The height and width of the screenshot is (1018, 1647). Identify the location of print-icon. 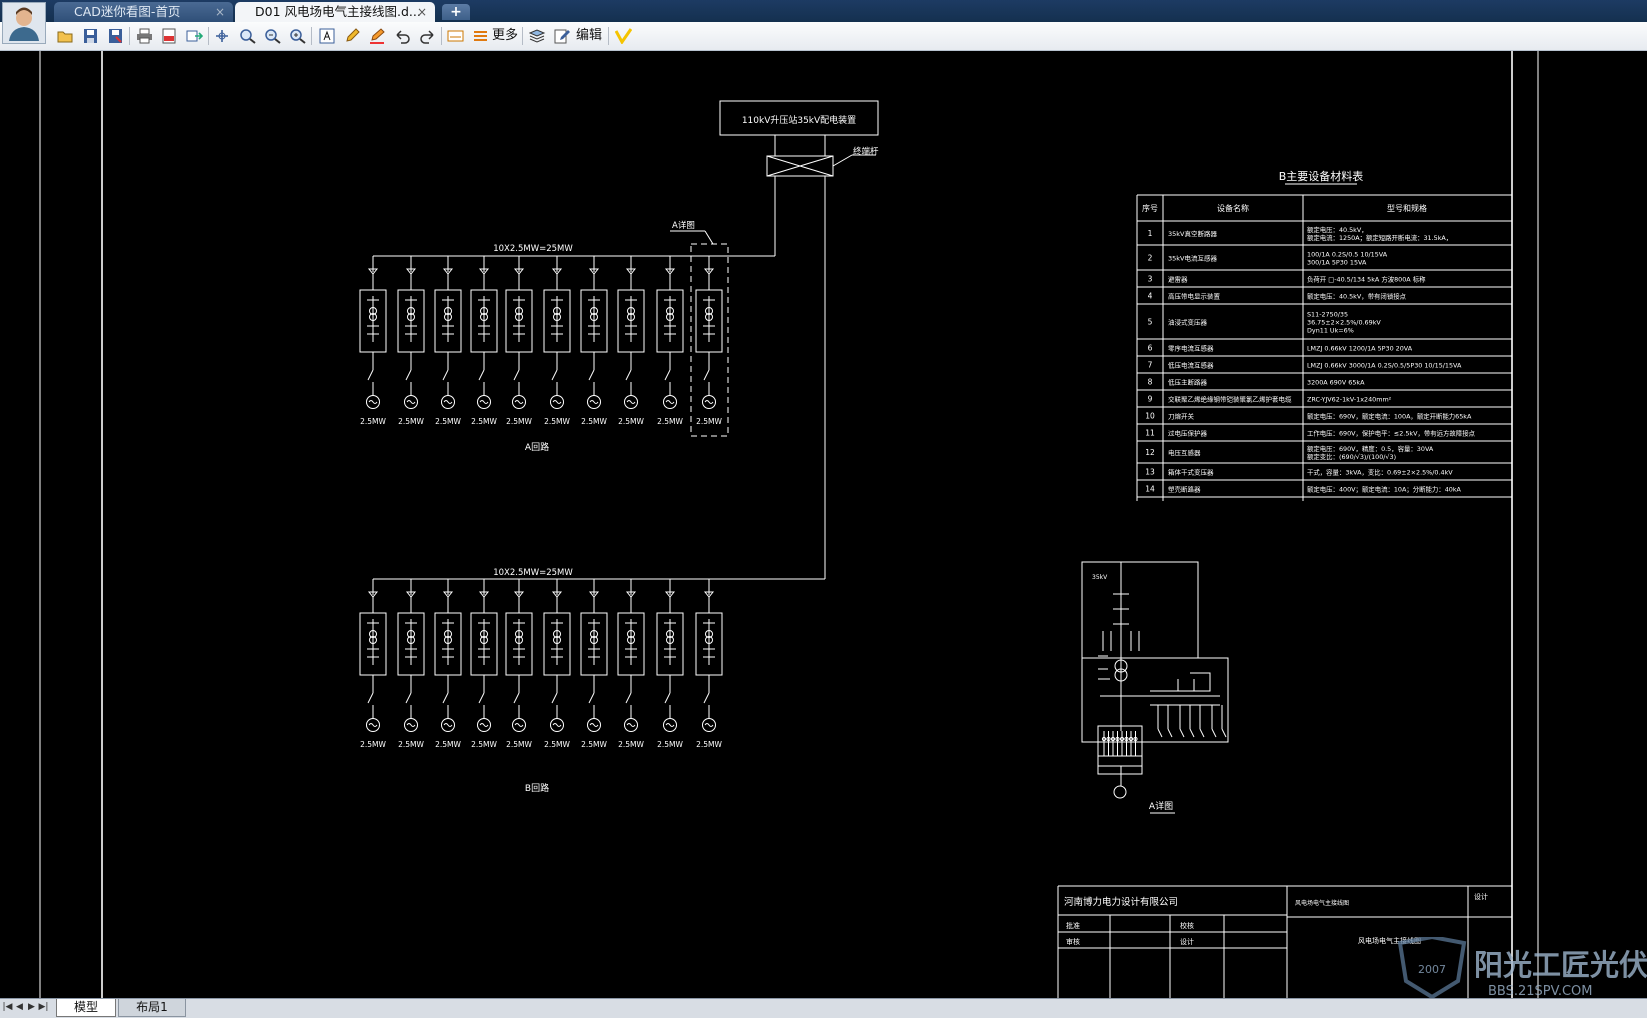
(144, 36).